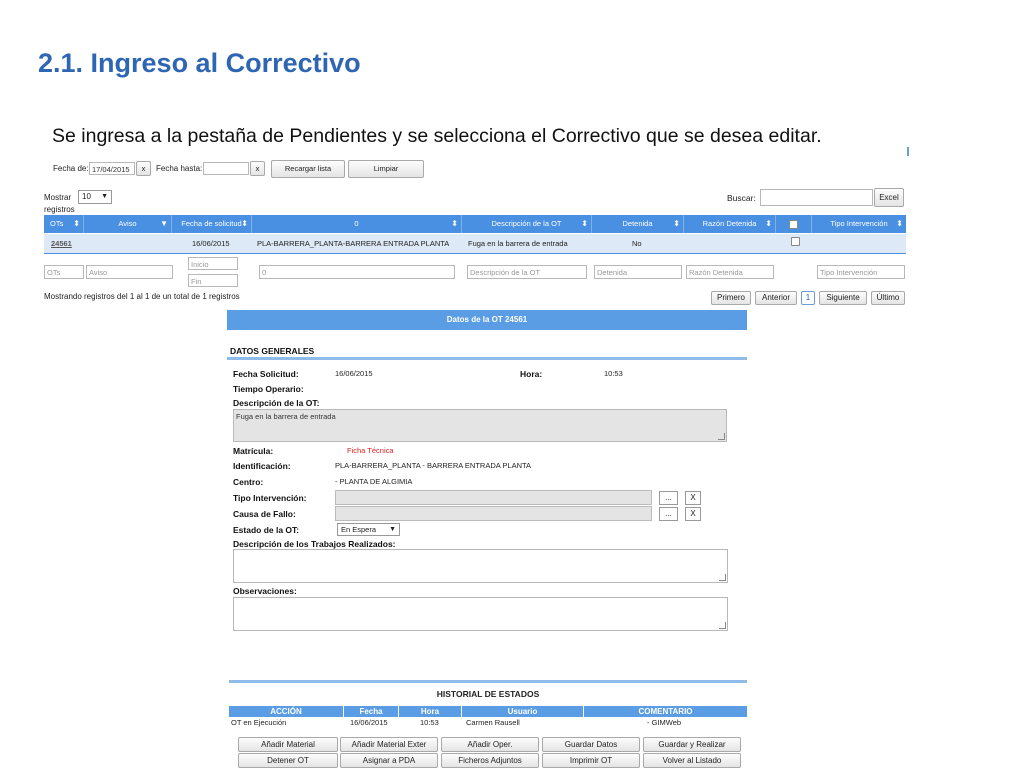  What do you see at coordinates (776, 298) in the screenshot?
I see `anterior-button: Anterior` at bounding box center [776, 298].